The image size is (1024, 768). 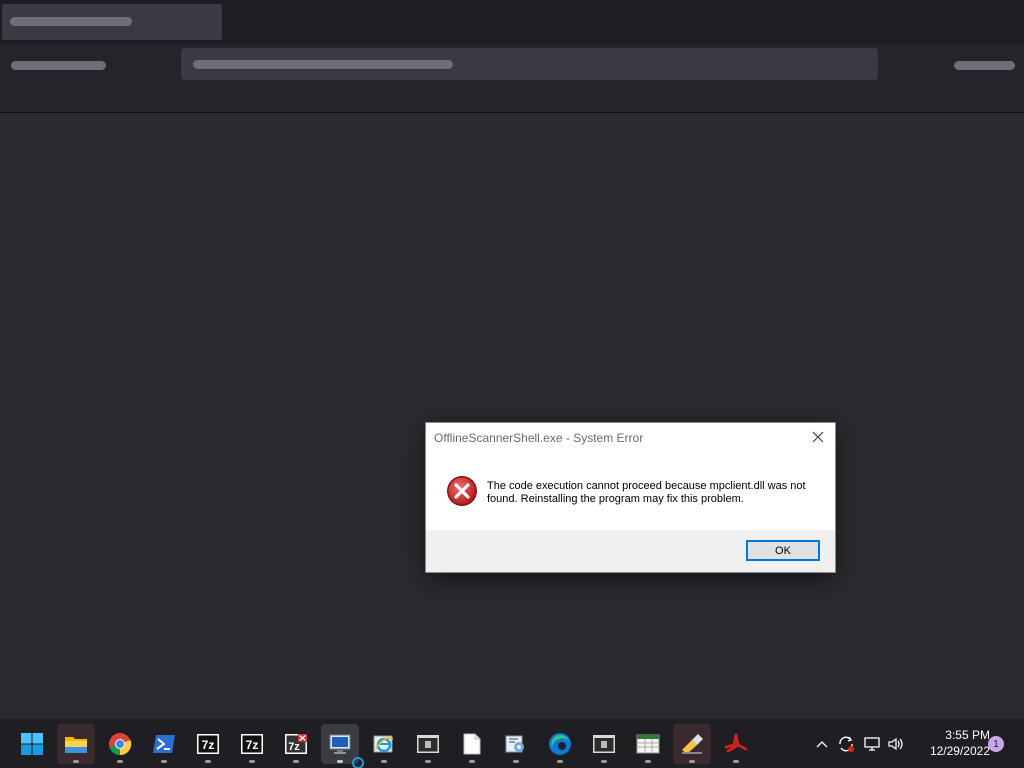 I want to click on close-icon, so click(x=818, y=437).